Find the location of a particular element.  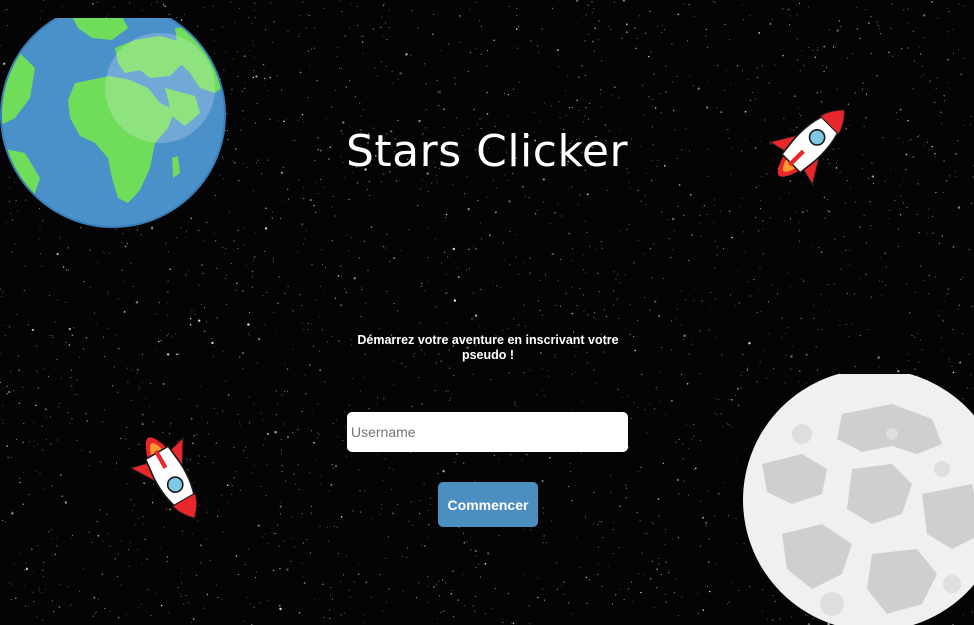

rocket-icon is located at coordinates (163, 478).